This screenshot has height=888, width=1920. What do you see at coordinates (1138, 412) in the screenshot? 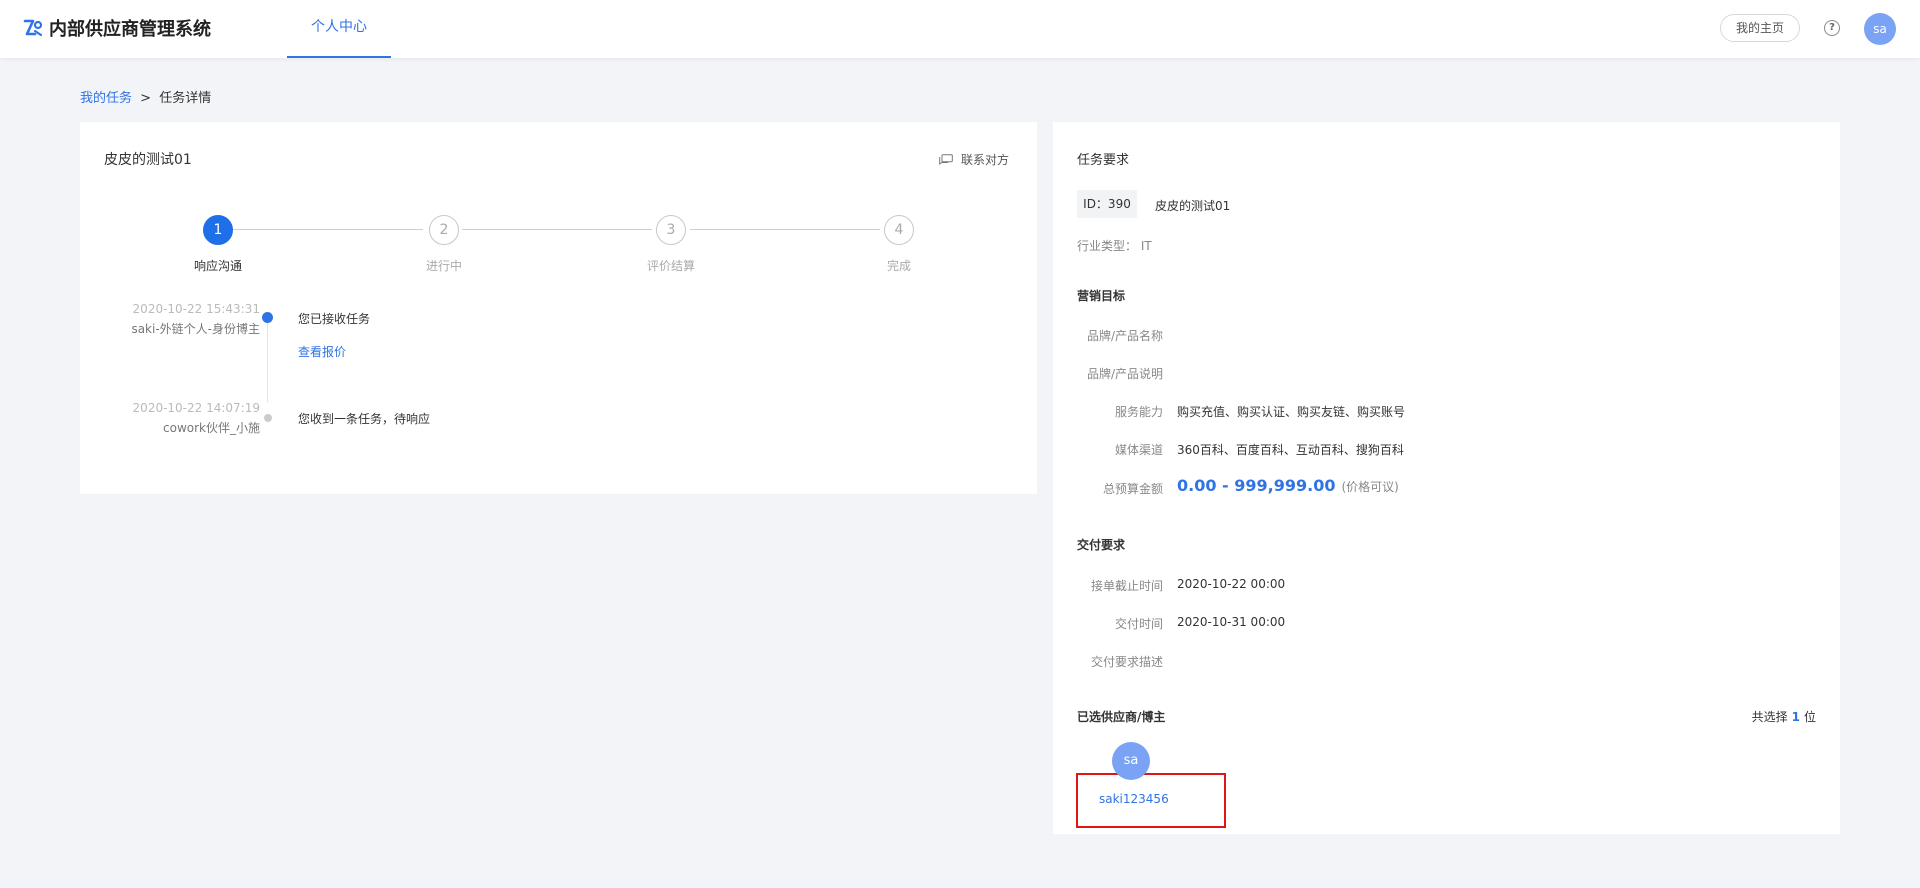
I see `service-ability-label: 服务能力` at bounding box center [1138, 412].